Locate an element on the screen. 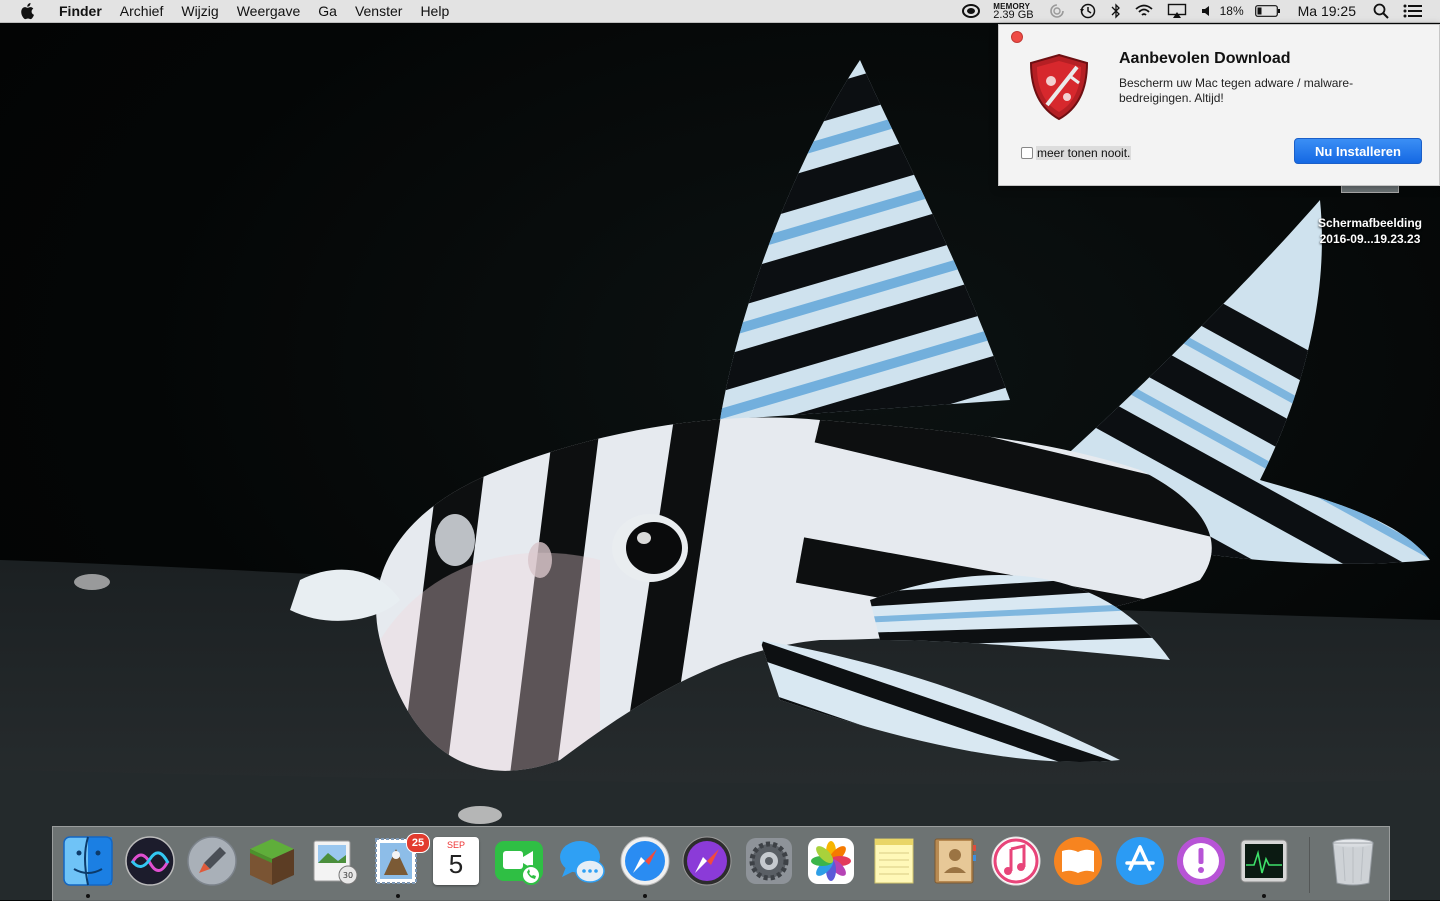 This screenshot has height=901, width=1440. memory-cleaner-icon is located at coordinates (971, 11).